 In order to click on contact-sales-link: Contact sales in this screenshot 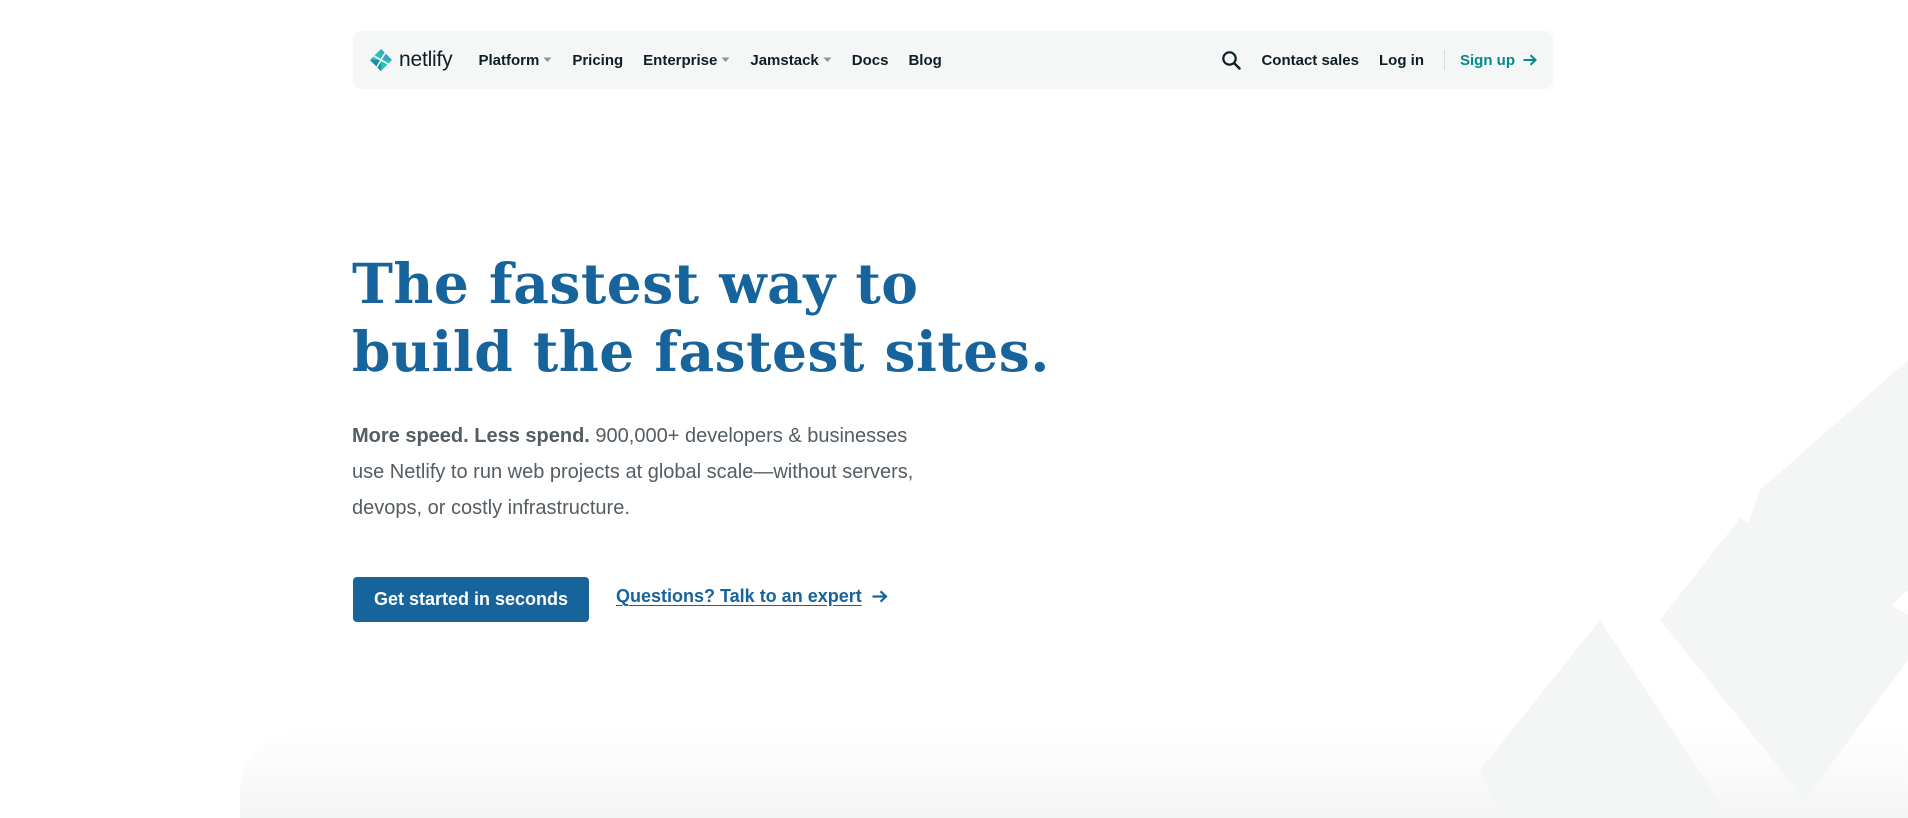, I will do `click(1310, 60)`.